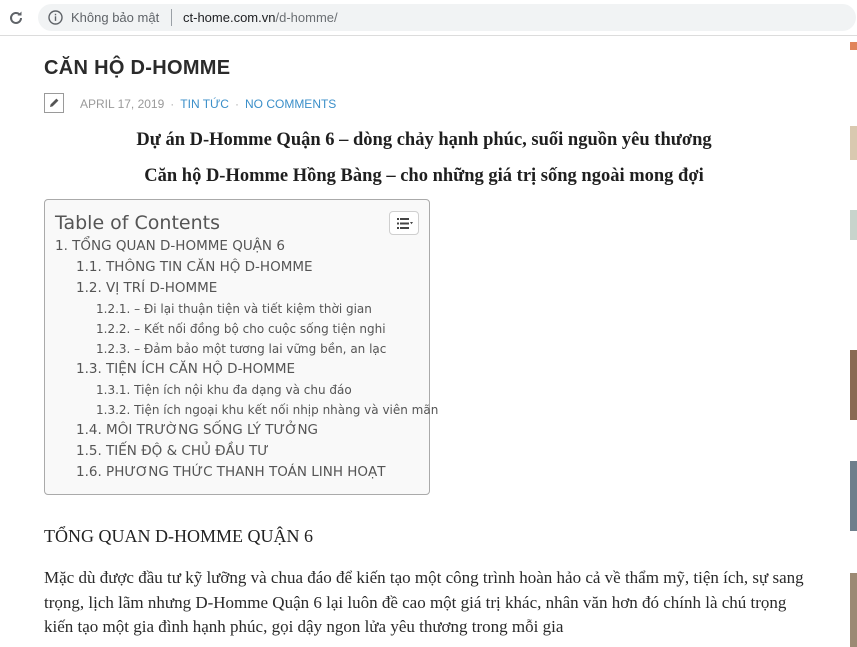 The width and height of the screenshot is (857, 647). Describe the element at coordinates (447, 17) in the screenshot. I see `address-bar: Không bảo mật ct-home.com.vn/d-homme/` at that location.